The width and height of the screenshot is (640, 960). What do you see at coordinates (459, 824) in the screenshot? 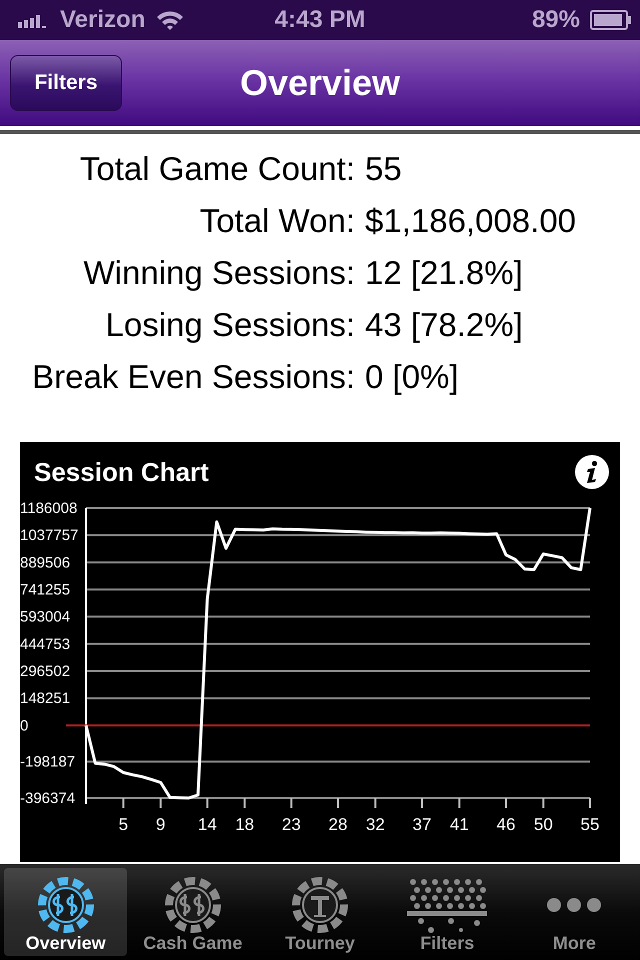
I see `x-tick-label: 41` at bounding box center [459, 824].